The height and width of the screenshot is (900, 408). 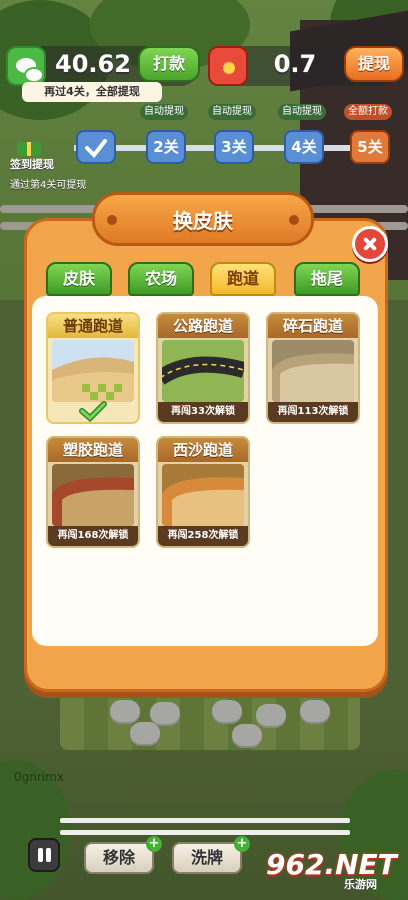 What do you see at coordinates (48, 185) in the screenshot?
I see `checkin-subtitle: 通过第4关可提现` at bounding box center [48, 185].